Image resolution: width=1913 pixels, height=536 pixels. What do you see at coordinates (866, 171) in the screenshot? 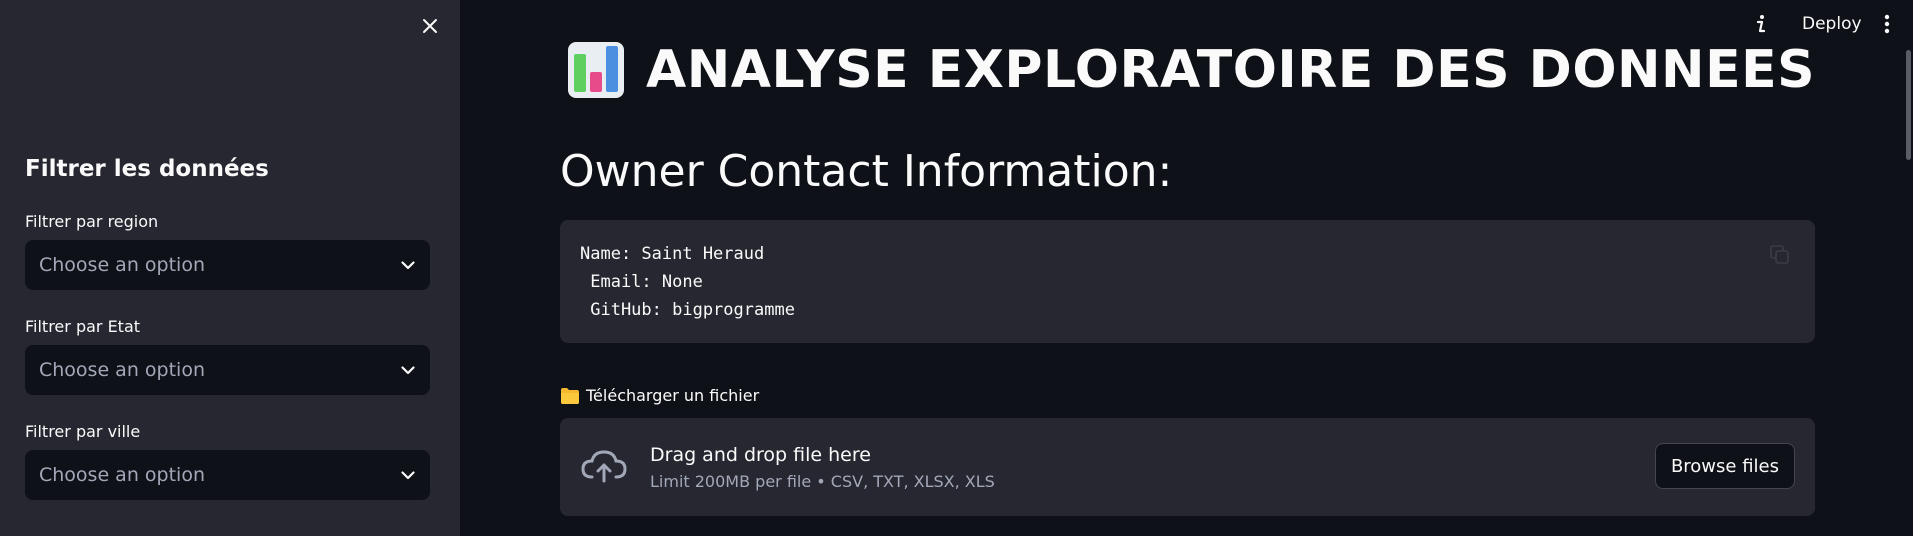
I see `section-title: Owner Contact Information:` at bounding box center [866, 171].